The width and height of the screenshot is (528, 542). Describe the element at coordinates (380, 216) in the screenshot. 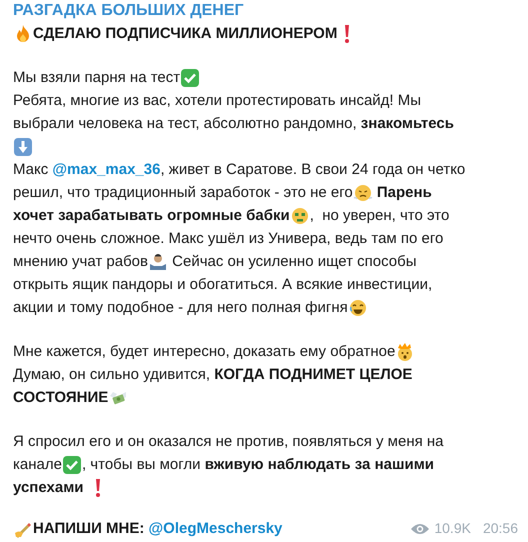

I see `post-text: , но уверен, что это` at that location.